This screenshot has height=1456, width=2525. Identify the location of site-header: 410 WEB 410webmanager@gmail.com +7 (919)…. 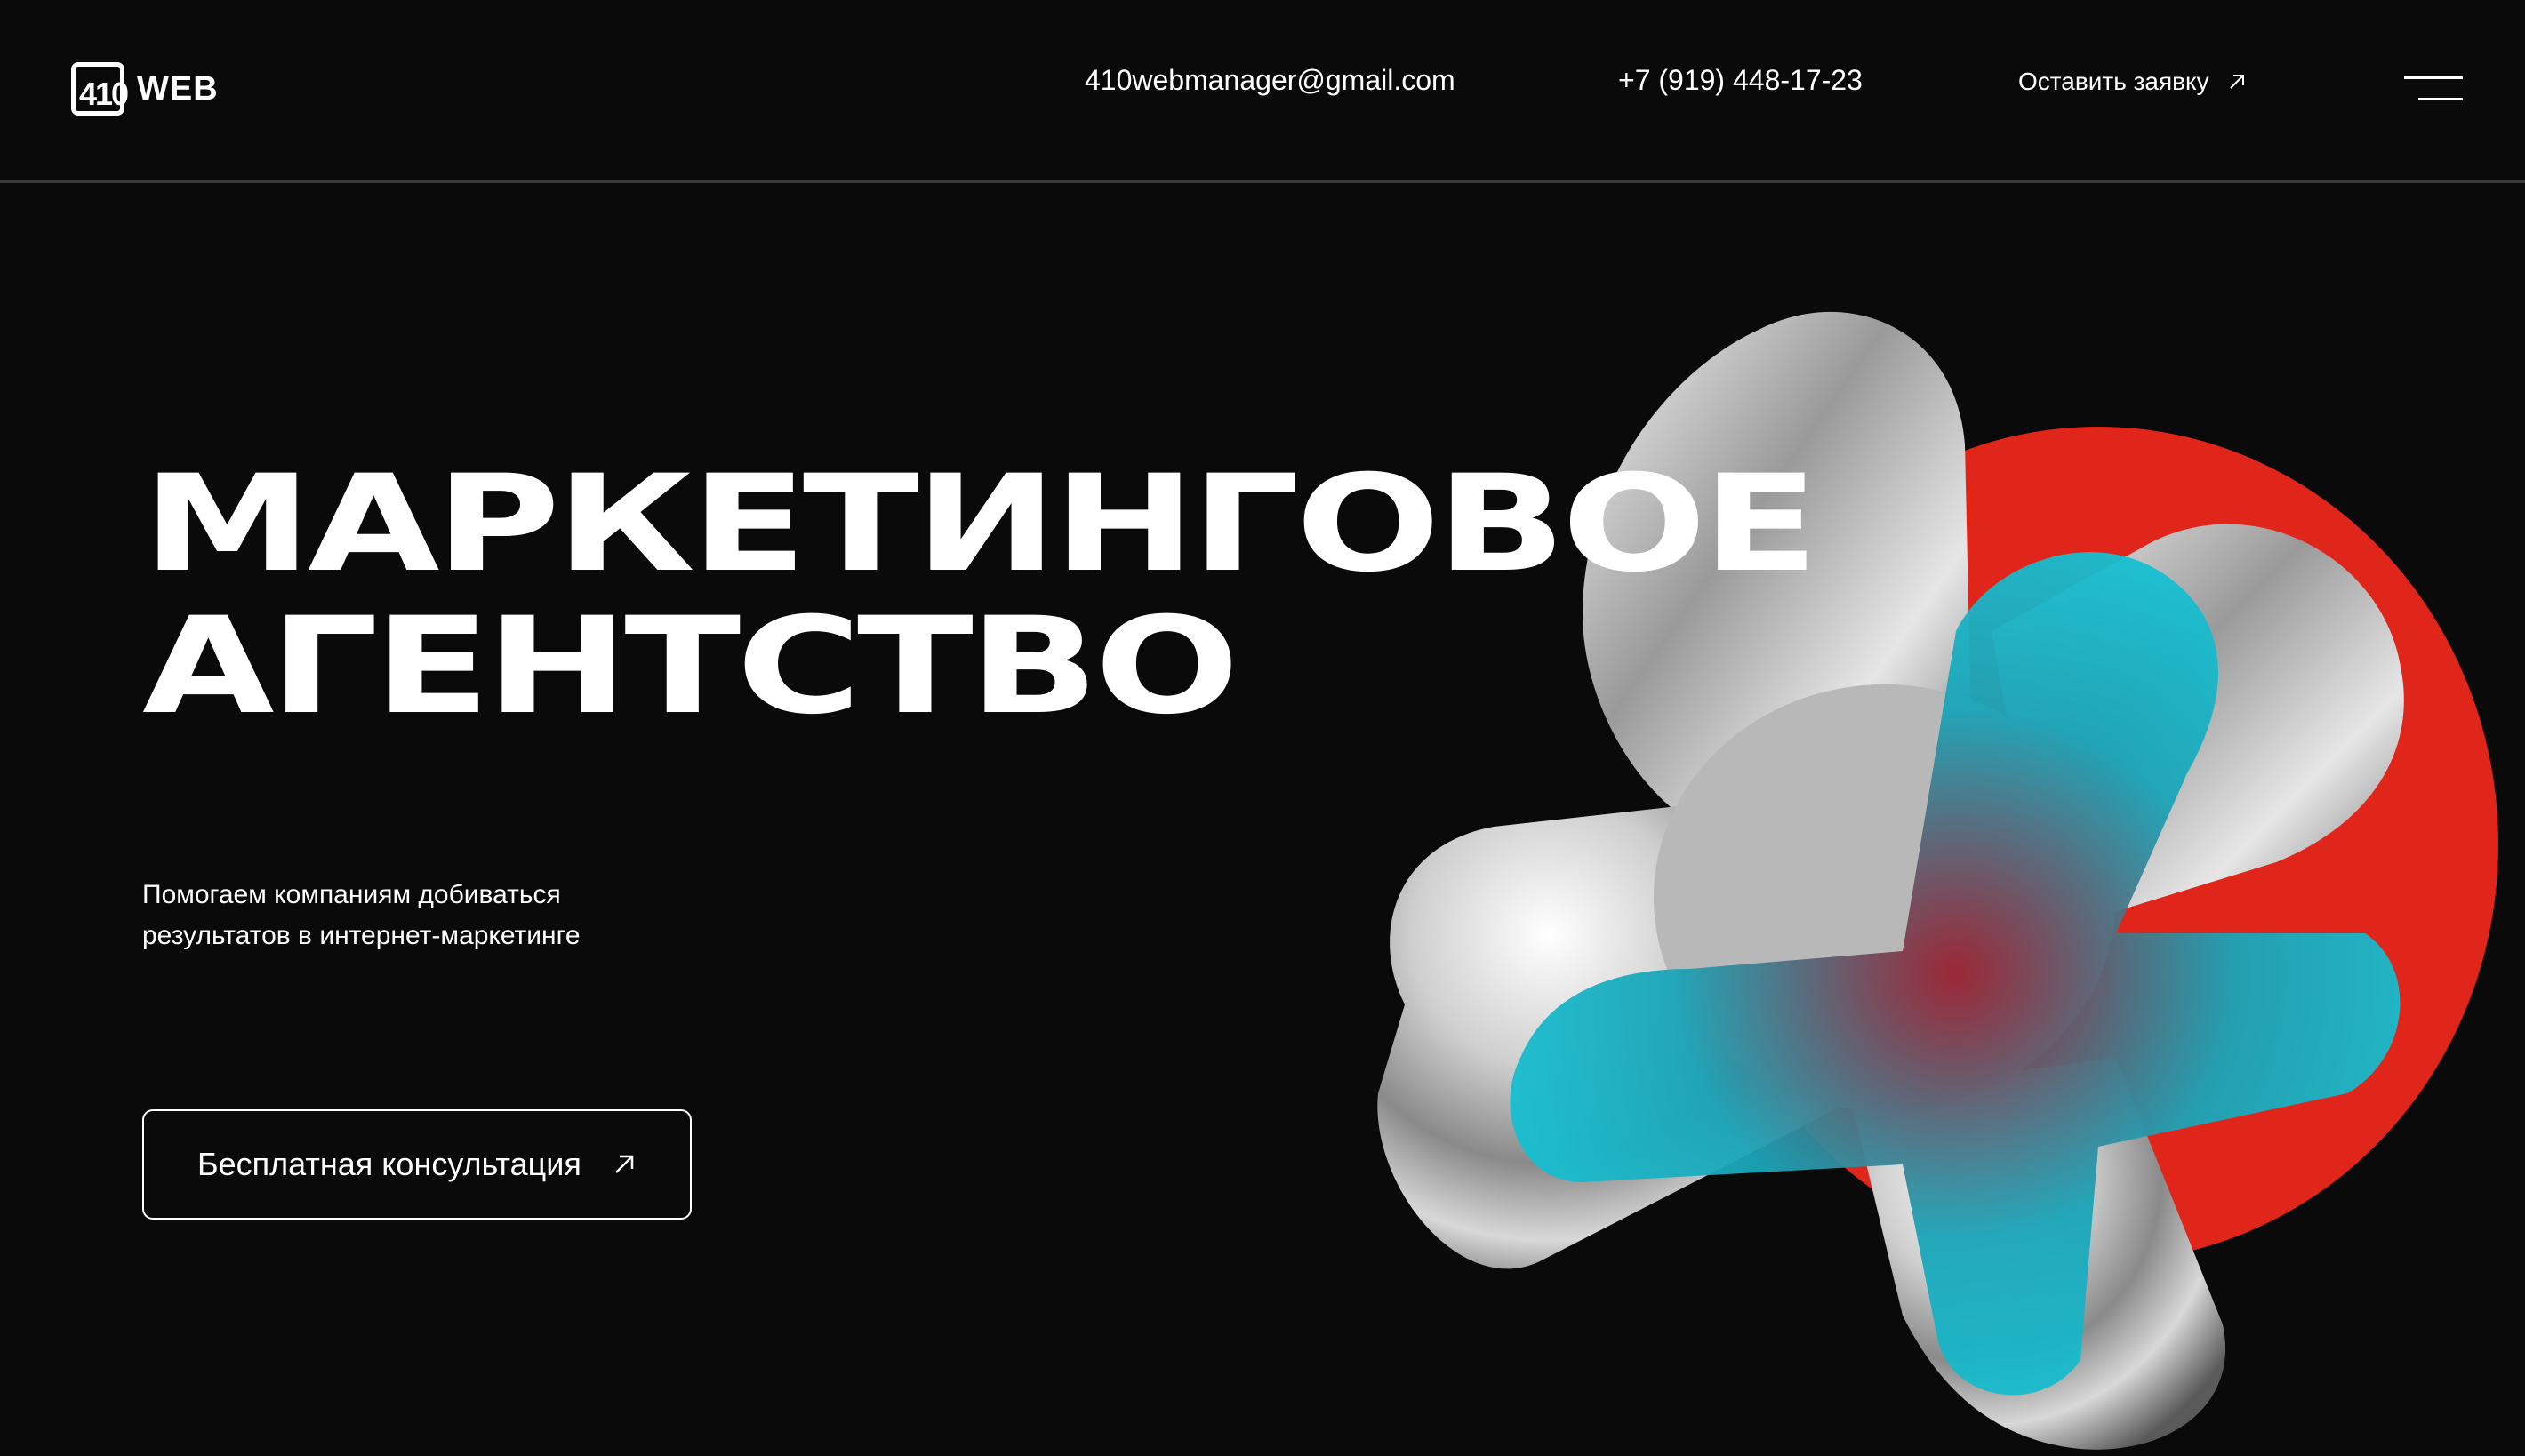
(1263, 91).